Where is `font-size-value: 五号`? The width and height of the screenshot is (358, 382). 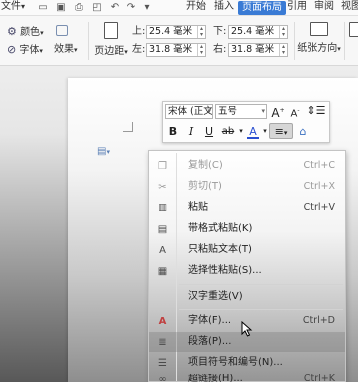
font-size-value: 五号 is located at coordinates (228, 111).